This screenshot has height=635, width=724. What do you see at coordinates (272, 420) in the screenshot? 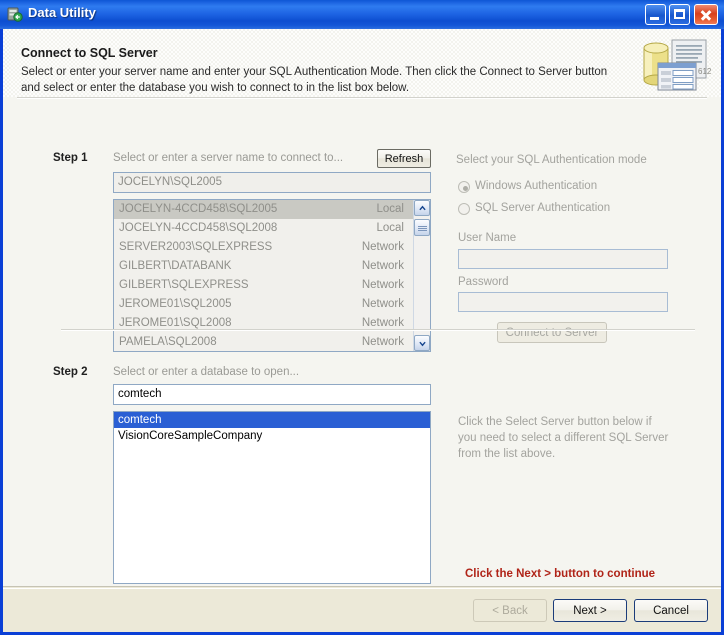
I see `database-list-item: comtech` at bounding box center [272, 420].